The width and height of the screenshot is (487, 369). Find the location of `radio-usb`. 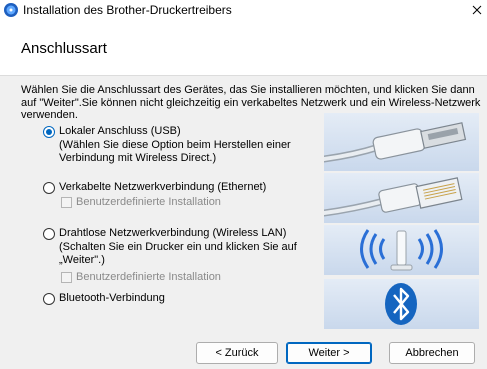

radio-usb is located at coordinates (49, 132).